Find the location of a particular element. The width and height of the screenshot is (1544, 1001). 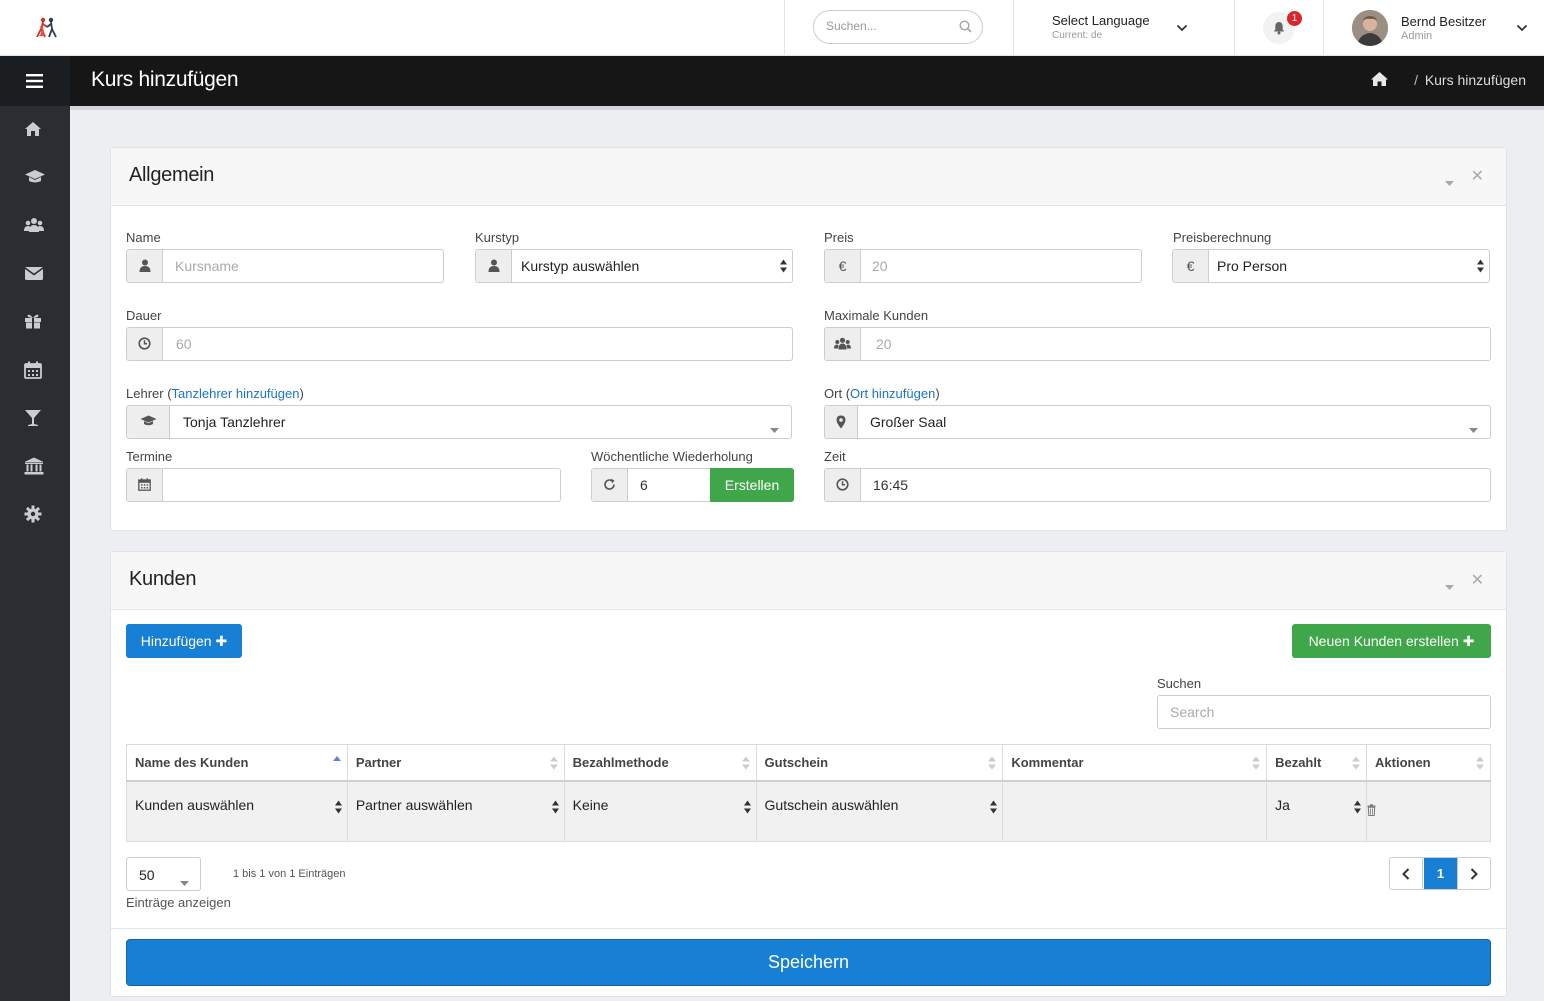

add-customer-button: Hinzufügen ✚ is located at coordinates (184, 641).